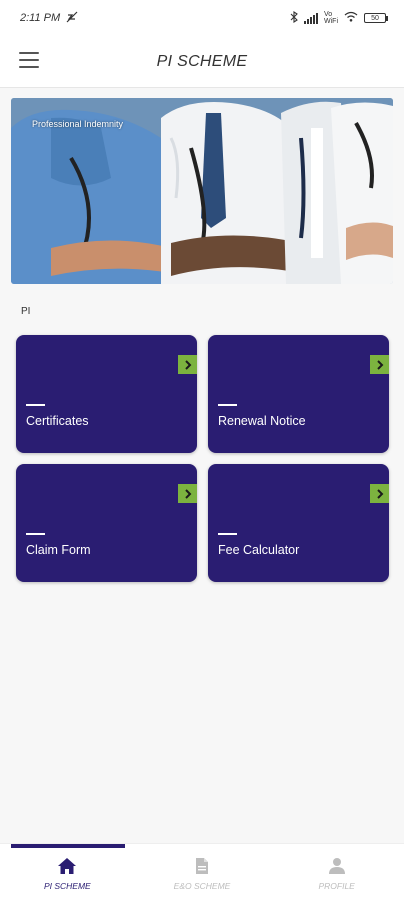  I want to click on data-saver-icon, so click(72, 18).